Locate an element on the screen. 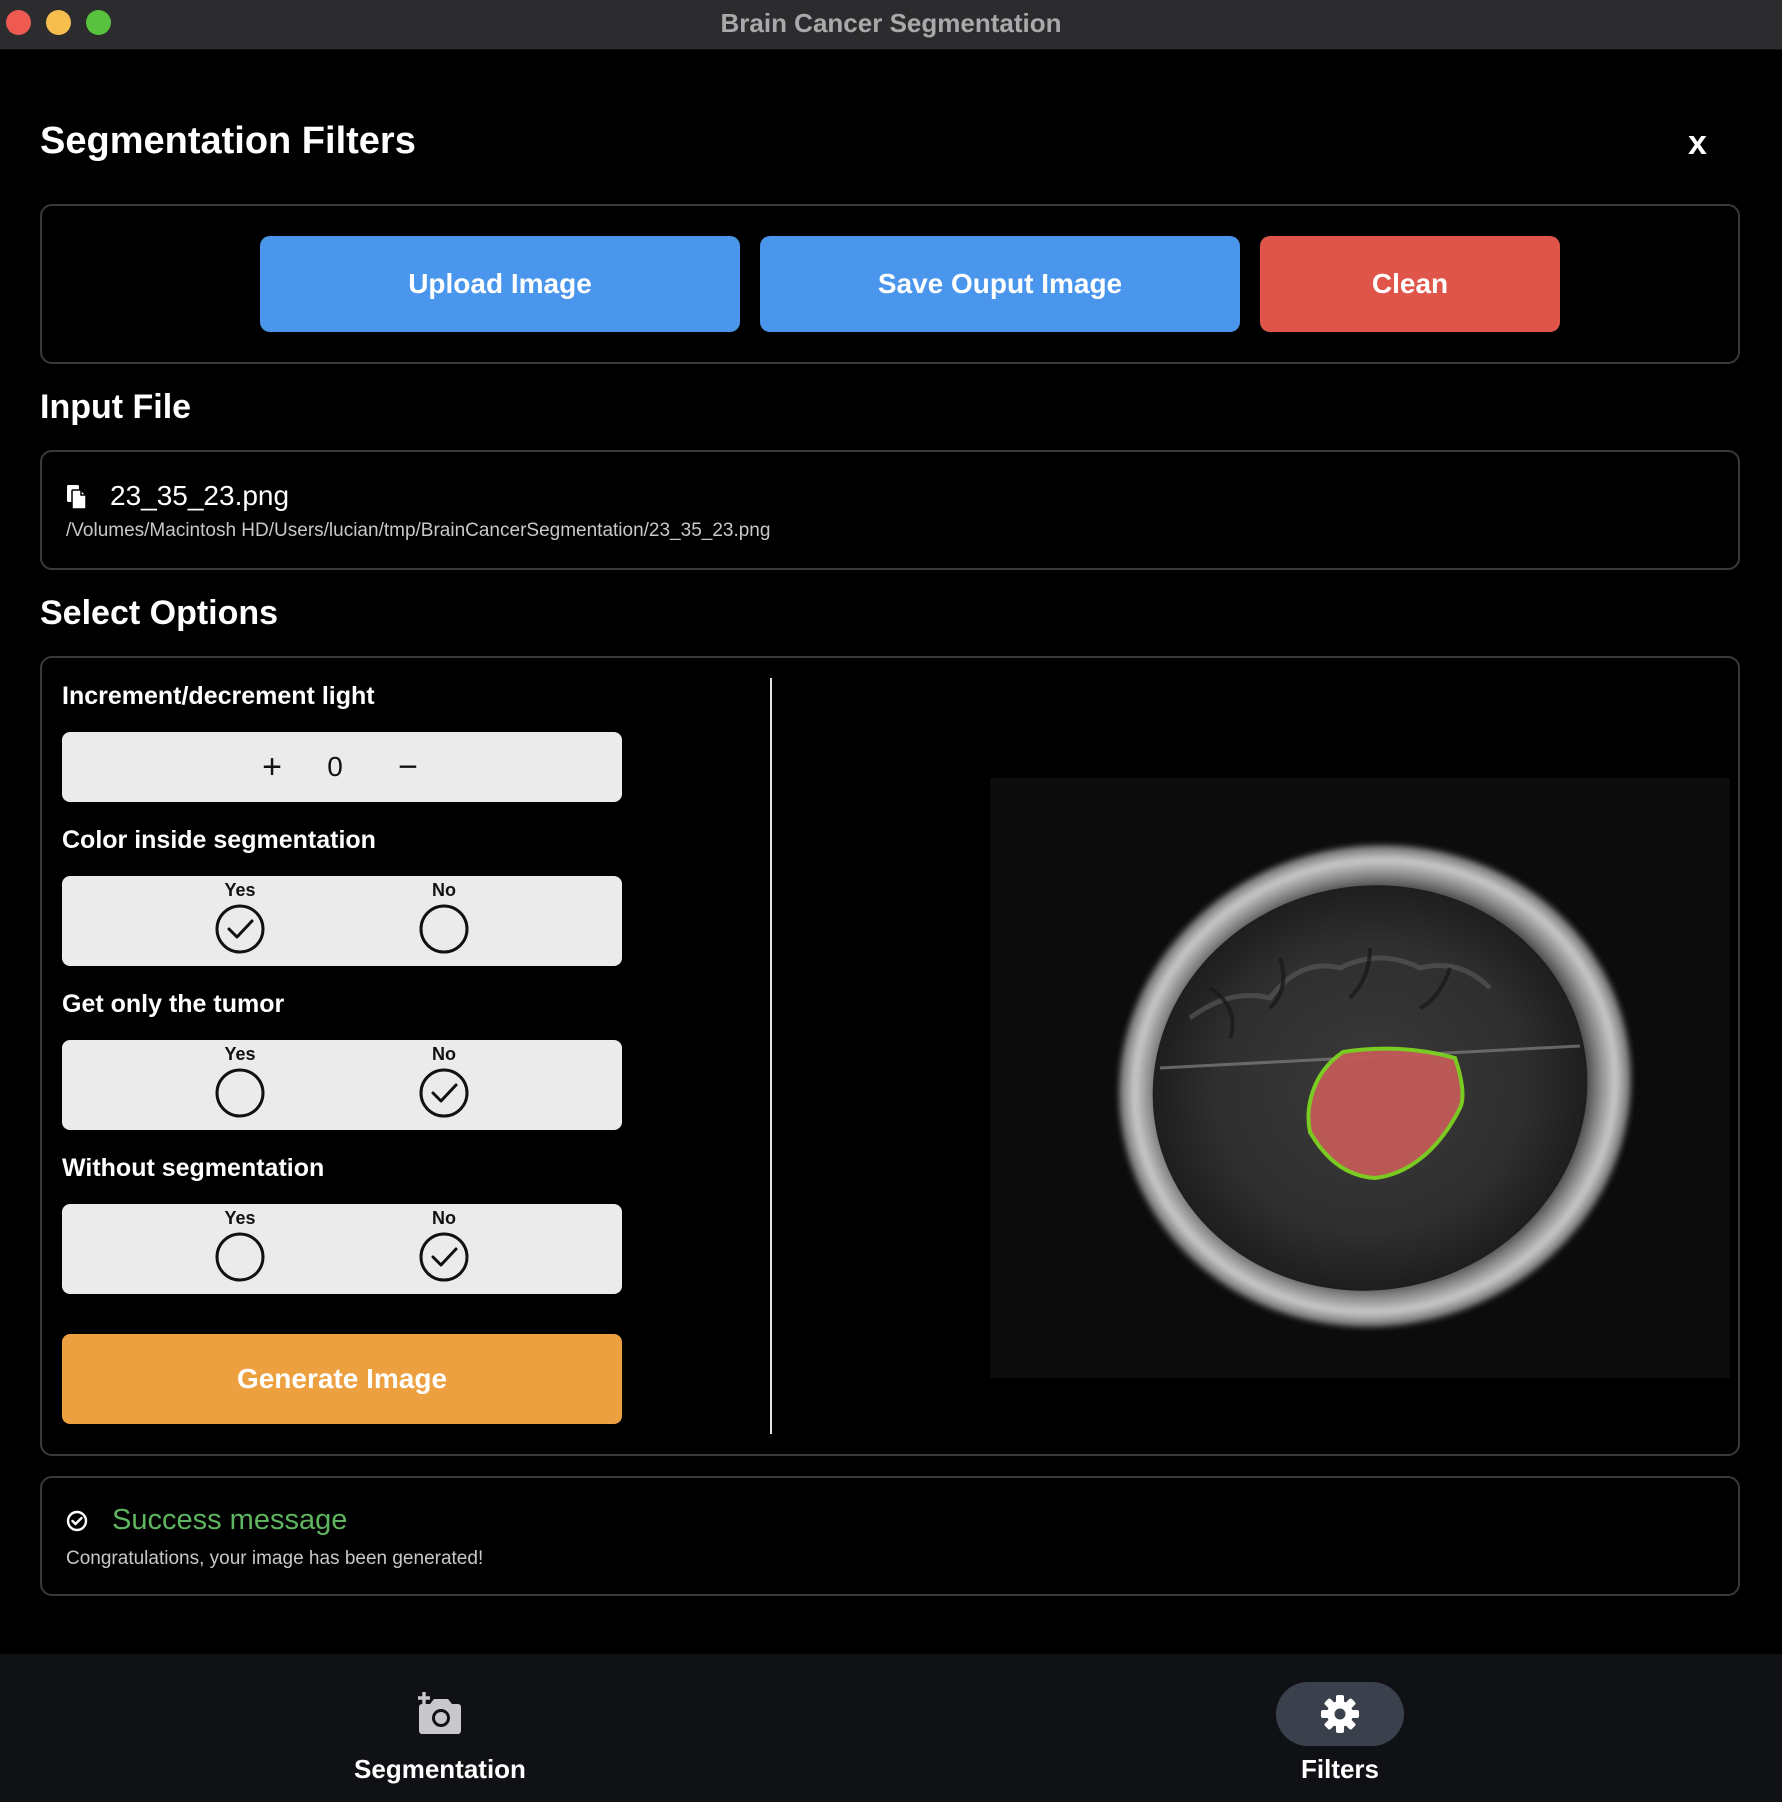  save-output-image-button: Save Ouput Image is located at coordinates (1000, 284).